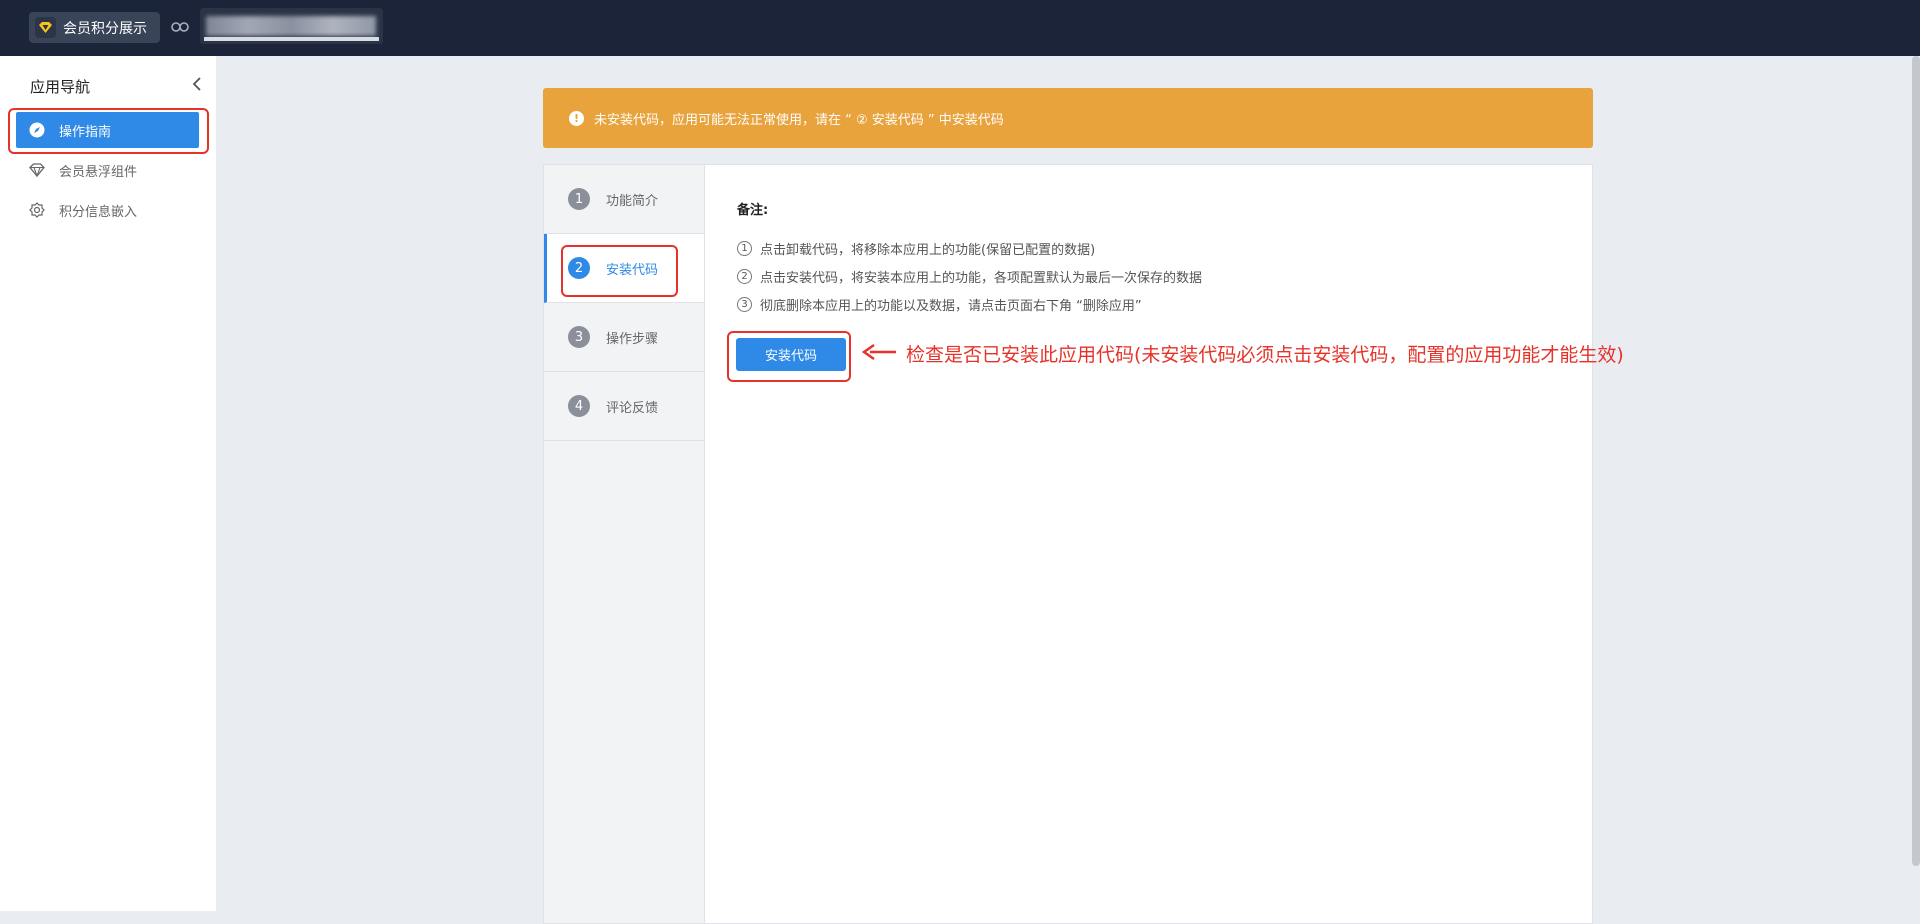 The image size is (1920, 924). What do you see at coordinates (632, 408) in the screenshot?
I see `step-label: 评论反馈` at bounding box center [632, 408].